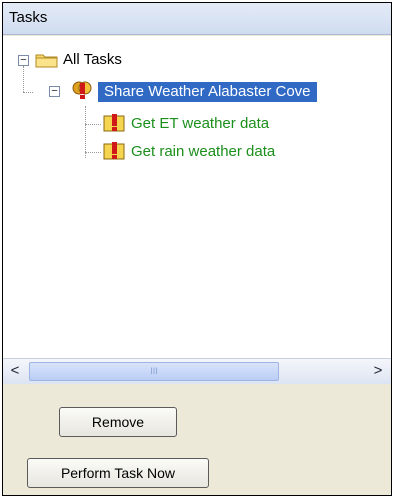 The image size is (396, 500). What do you see at coordinates (15, 371) in the screenshot?
I see `scroll-left-arrow-icon: <` at bounding box center [15, 371].